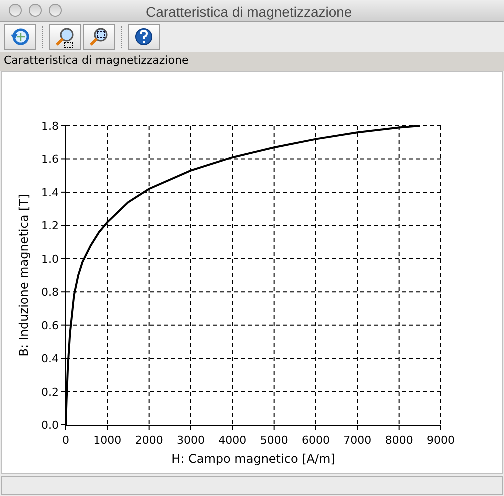 The height and width of the screenshot is (496, 504). Describe the element at coordinates (50, 425) in the screenshot. I see `y-tick-label: 0.0` at that location.